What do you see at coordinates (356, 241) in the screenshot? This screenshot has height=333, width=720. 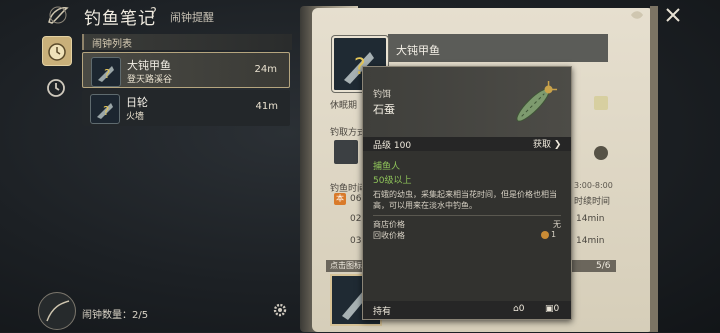 I see `time-row-label: 03` at bounding box center [356, 241].